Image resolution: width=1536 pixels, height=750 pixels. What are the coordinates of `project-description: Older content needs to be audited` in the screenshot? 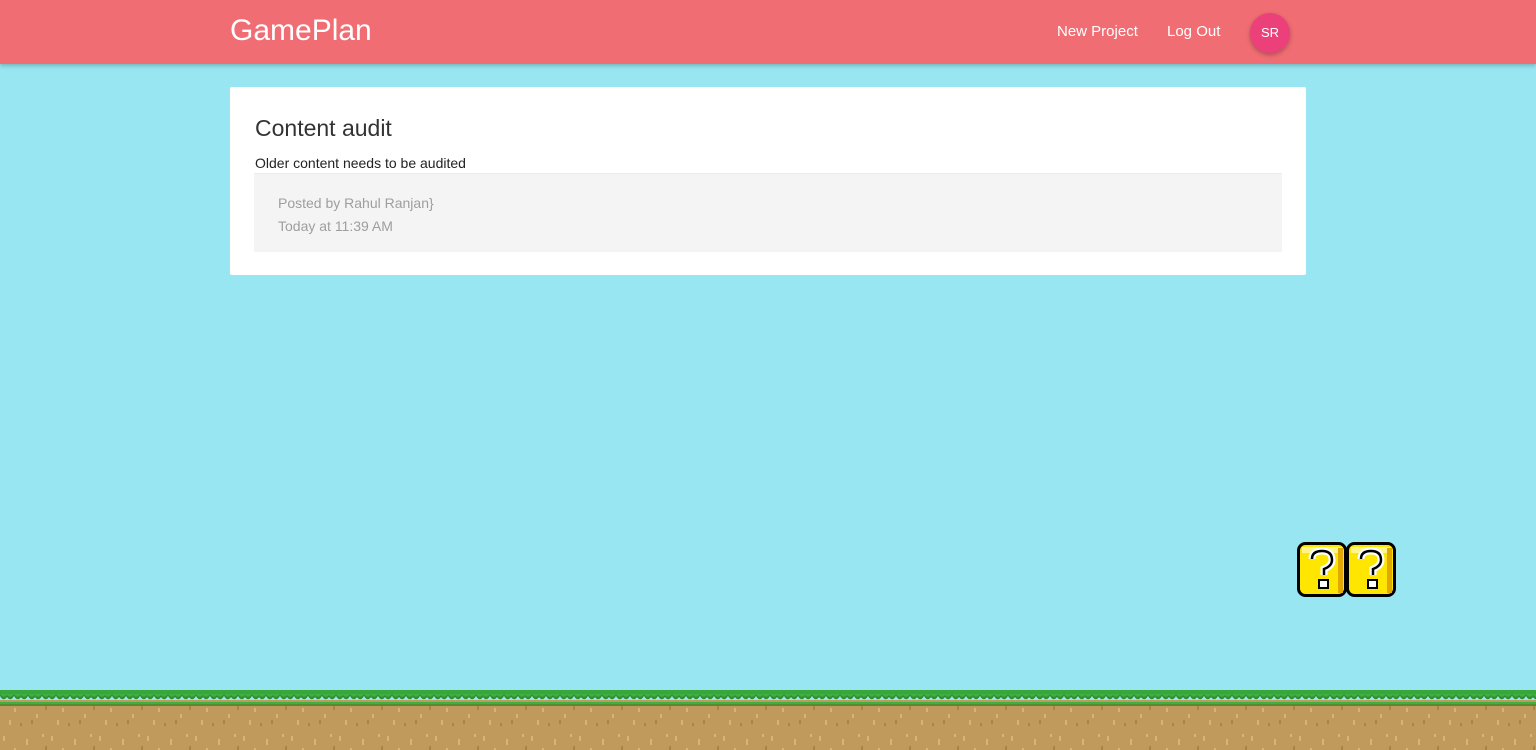 It's located at (360, 163).